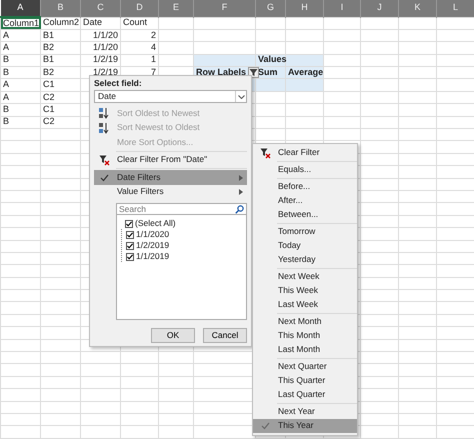 Image resolution: width=474 pixels, height=439 pixels. What do you see at coordinates (239, 209) in the screenshot?
I see `search-icon` at bounding box center [239, 209].